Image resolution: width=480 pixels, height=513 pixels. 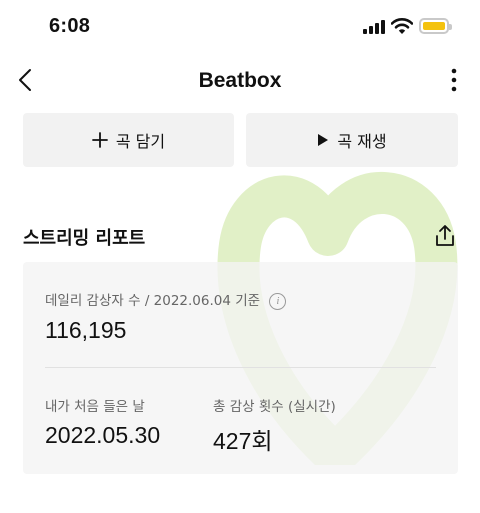 I want to click on daily-listeners-value: 116,195, so click(x=86, y=330).